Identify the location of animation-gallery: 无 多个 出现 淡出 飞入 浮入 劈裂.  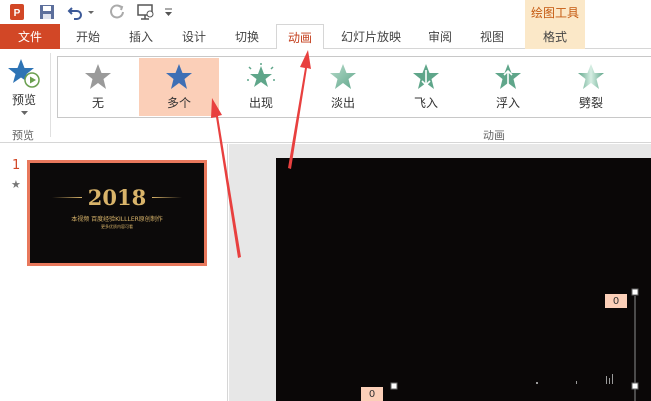
(354, 87).